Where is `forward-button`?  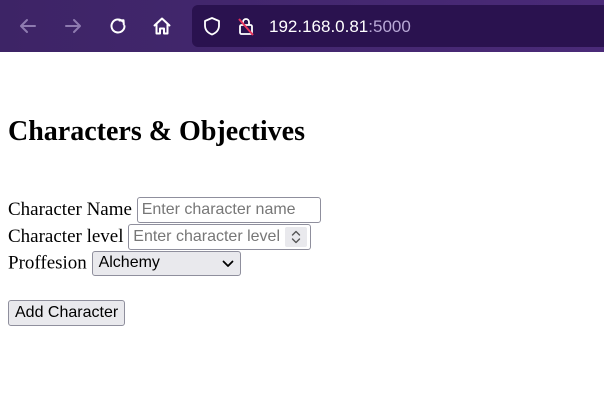
forward-button is located at coordinates (73, 26).